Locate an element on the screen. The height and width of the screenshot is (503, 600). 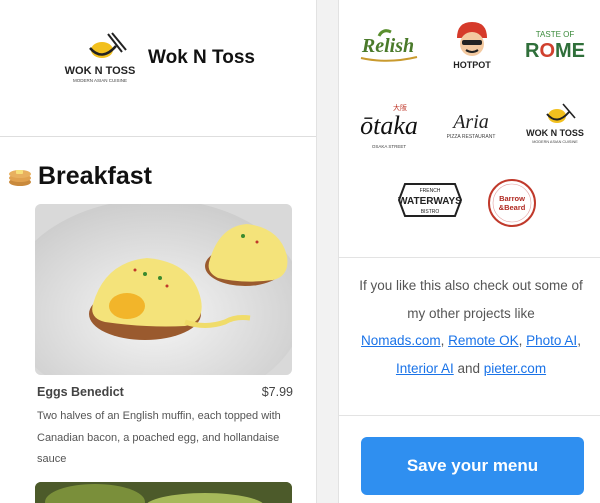
svg-text: Barrow is located at coordinates (512, 198).